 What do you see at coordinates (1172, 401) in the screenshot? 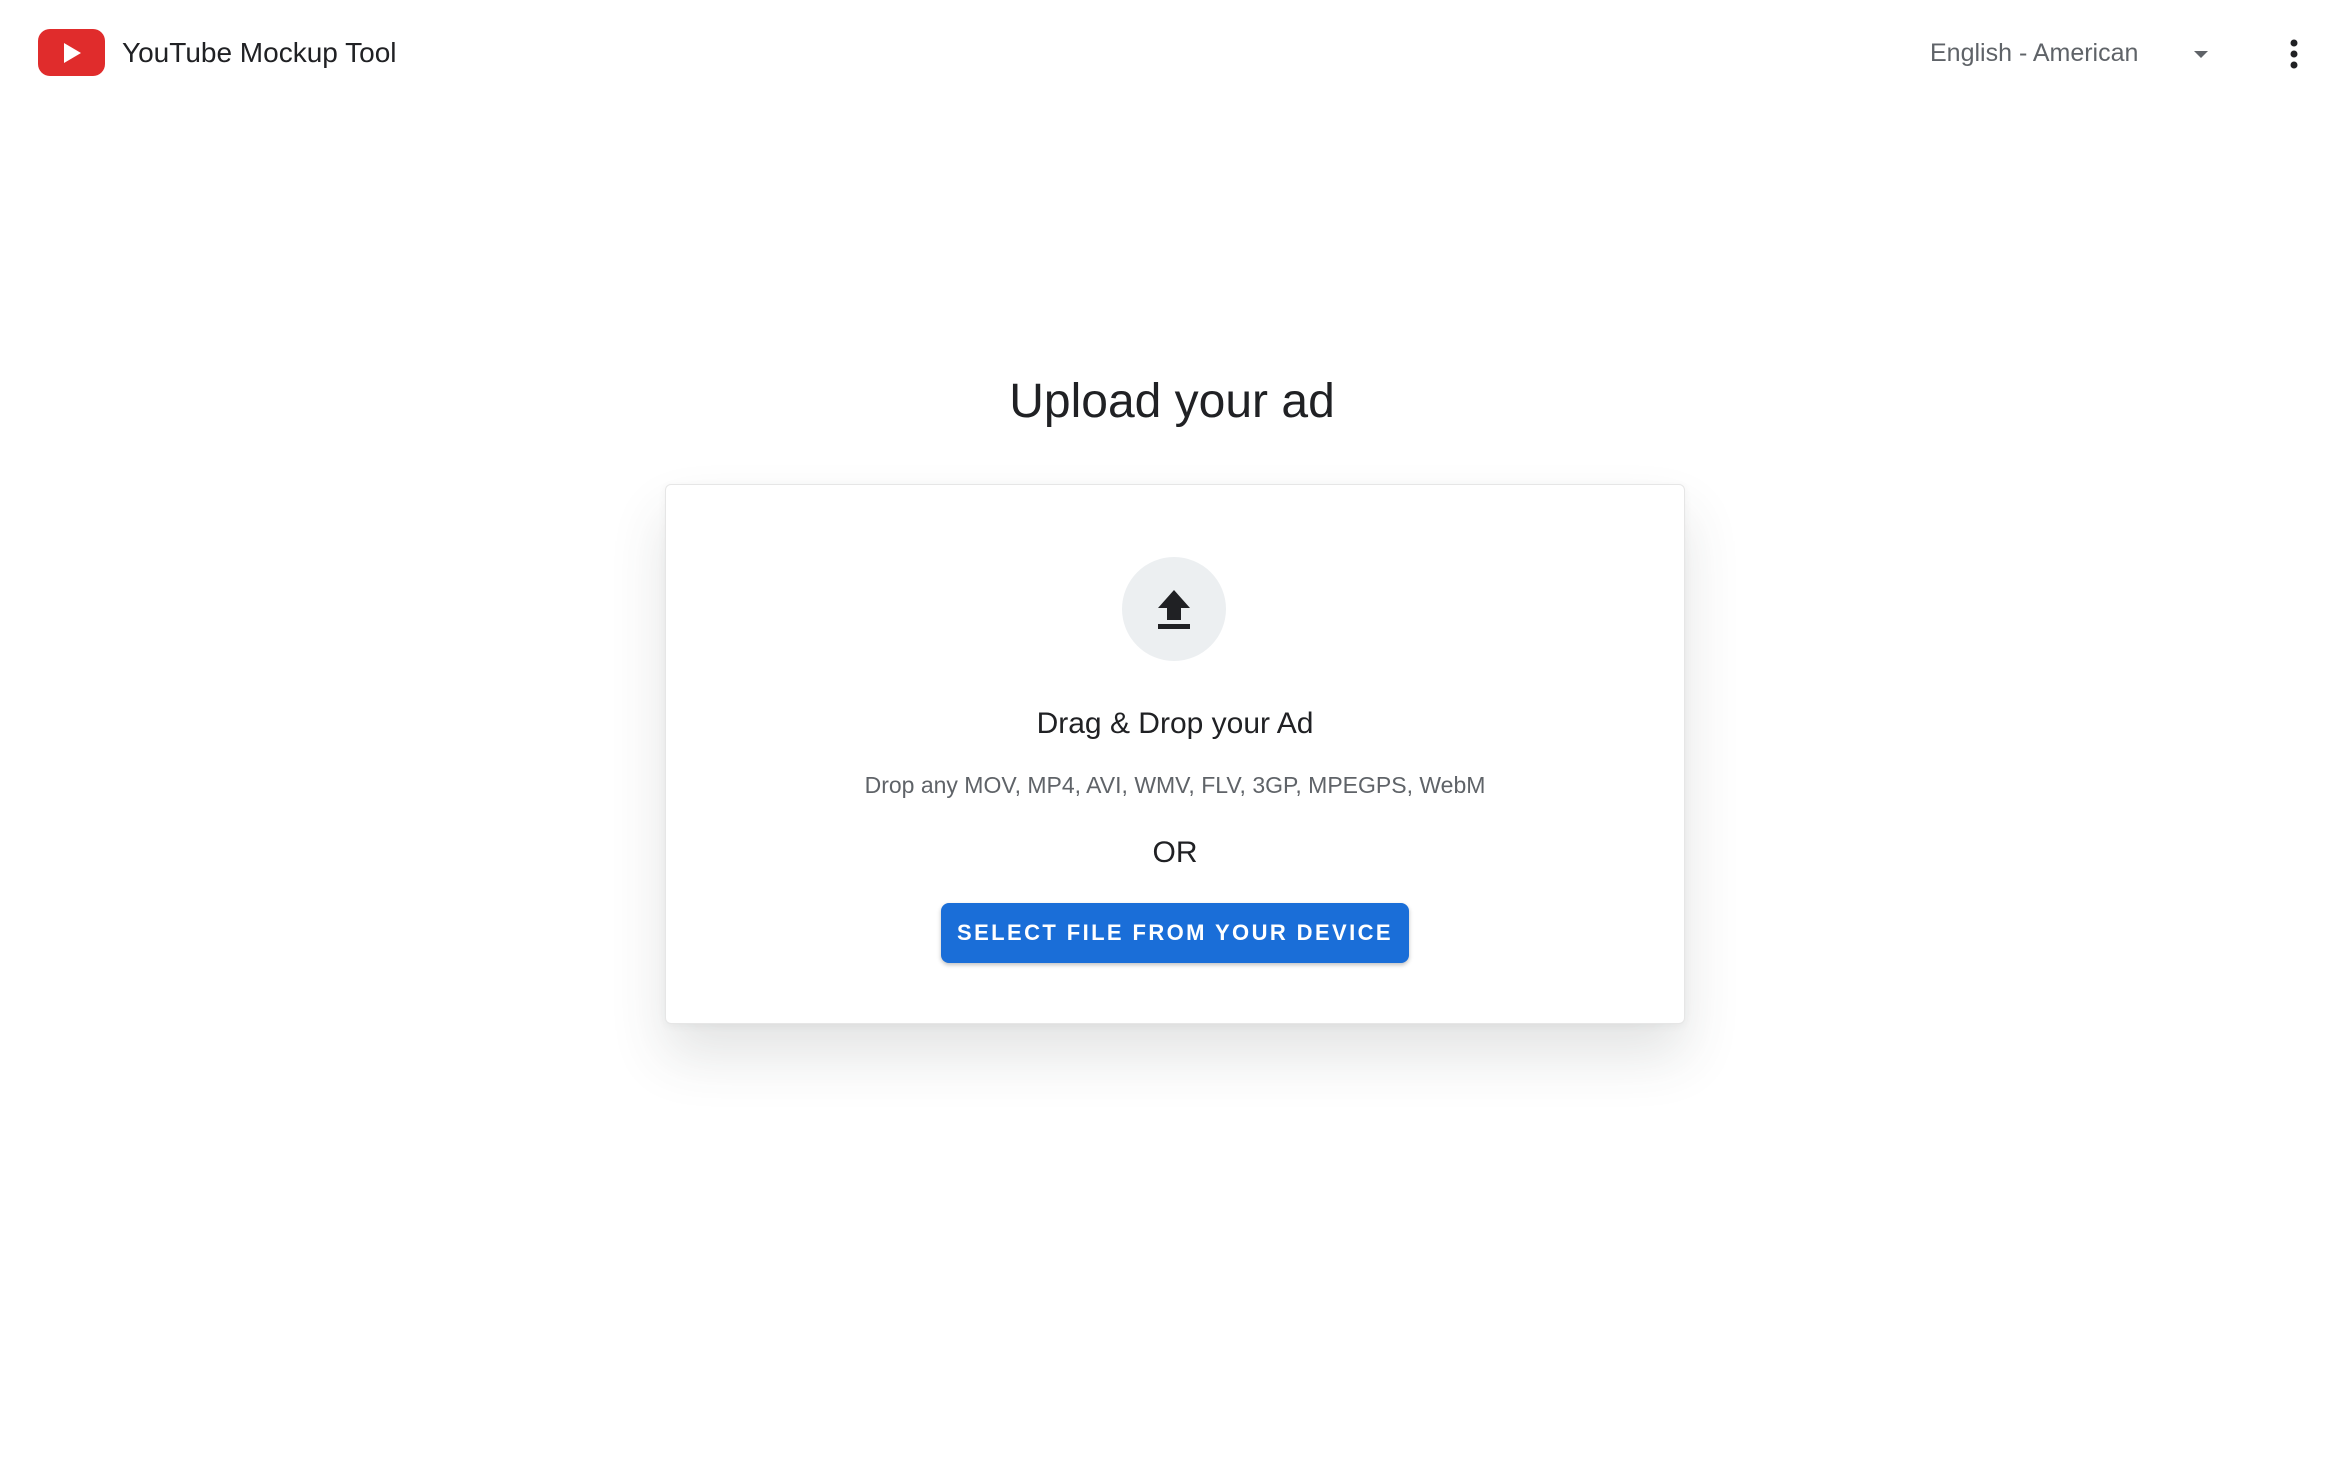
I see `page-title: Upload your ad` at bounding box center [1172, 401].